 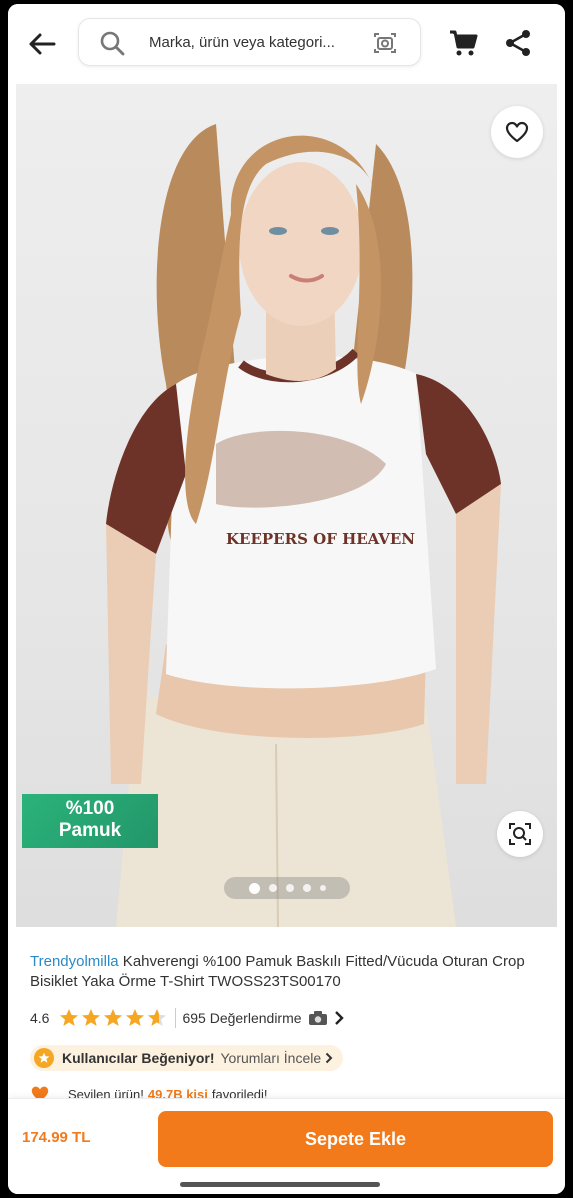 What do you see at coordinates (112, 43) in the screenshot?
I see `search-icon` at bounding box center [112, 43].